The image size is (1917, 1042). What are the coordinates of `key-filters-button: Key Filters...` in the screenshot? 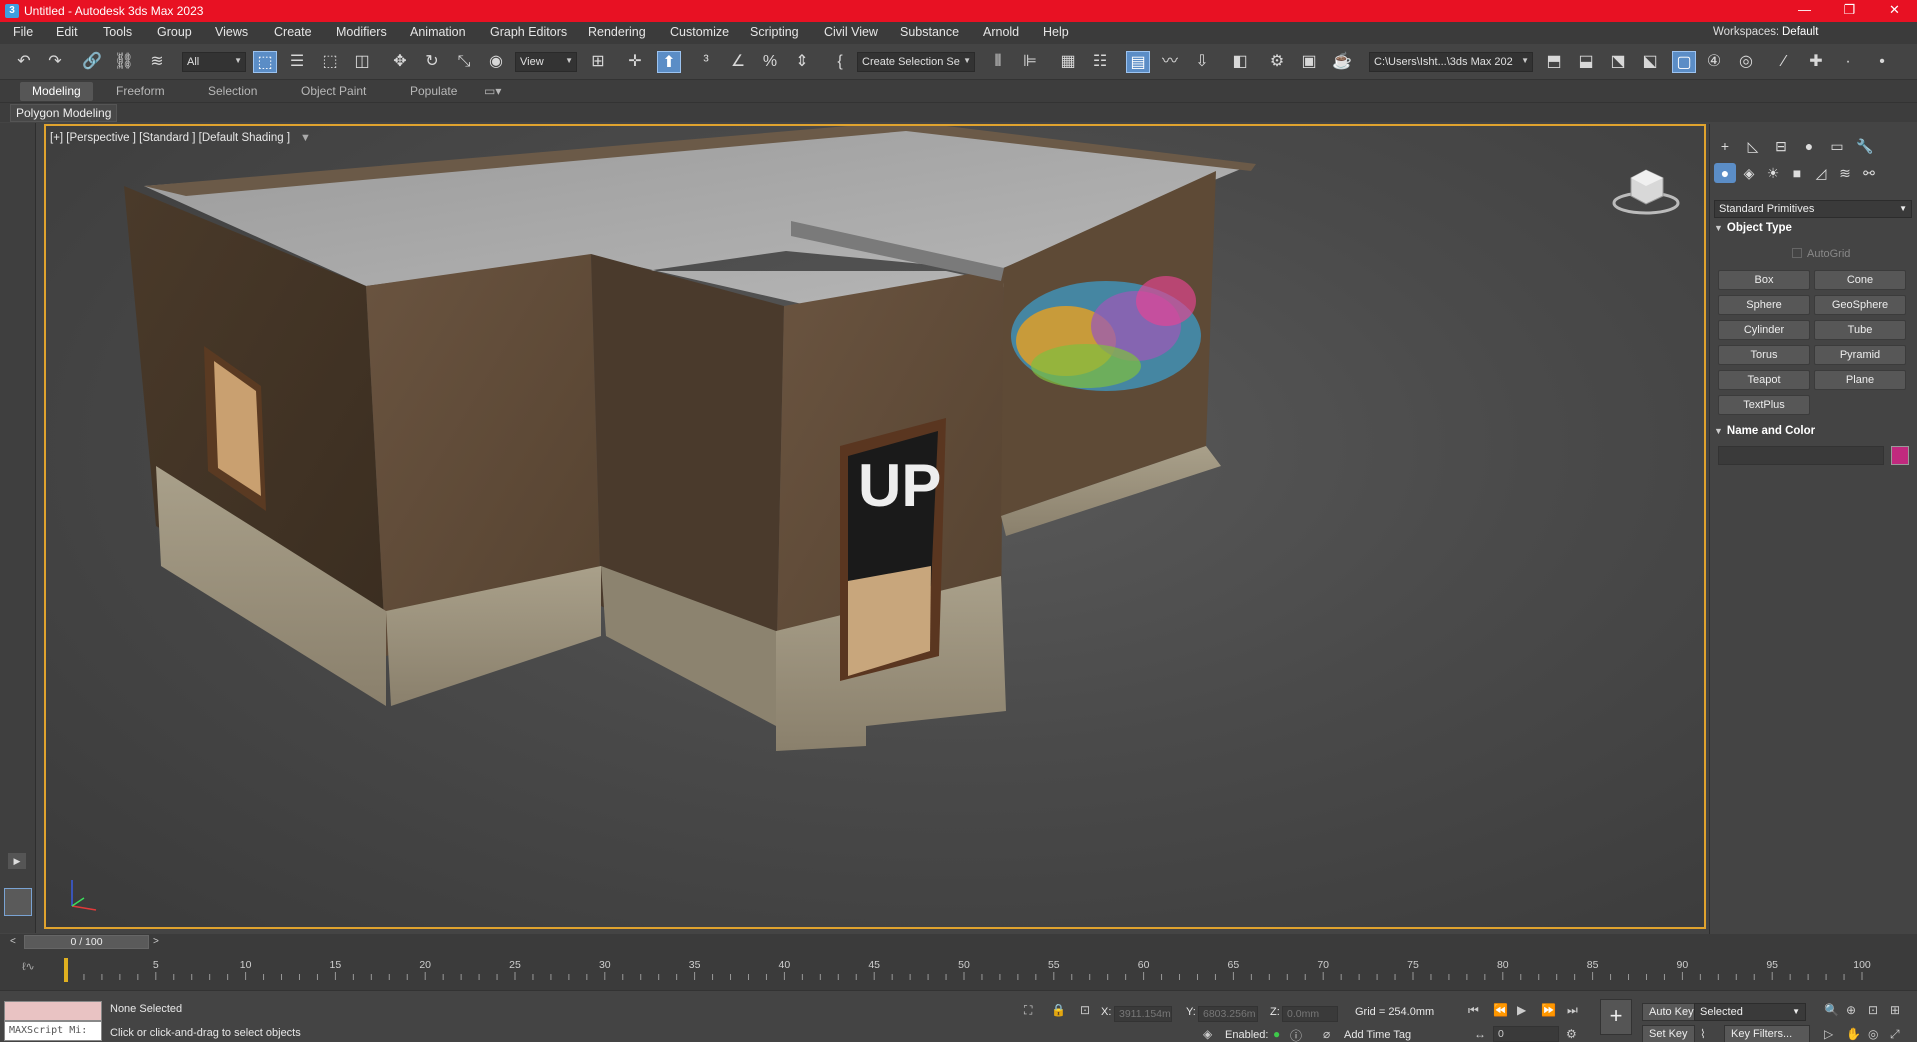 It's located at (1767, 1033).